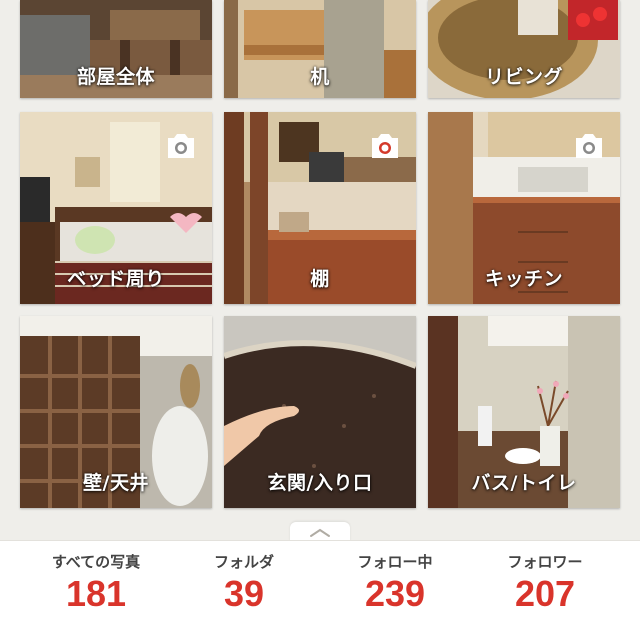 Image resolution: width=640 pixels, height=641 pixels. Describe the element at coordinates (244, 593) in the screenshot. I see `stat-value: 39` at that location.